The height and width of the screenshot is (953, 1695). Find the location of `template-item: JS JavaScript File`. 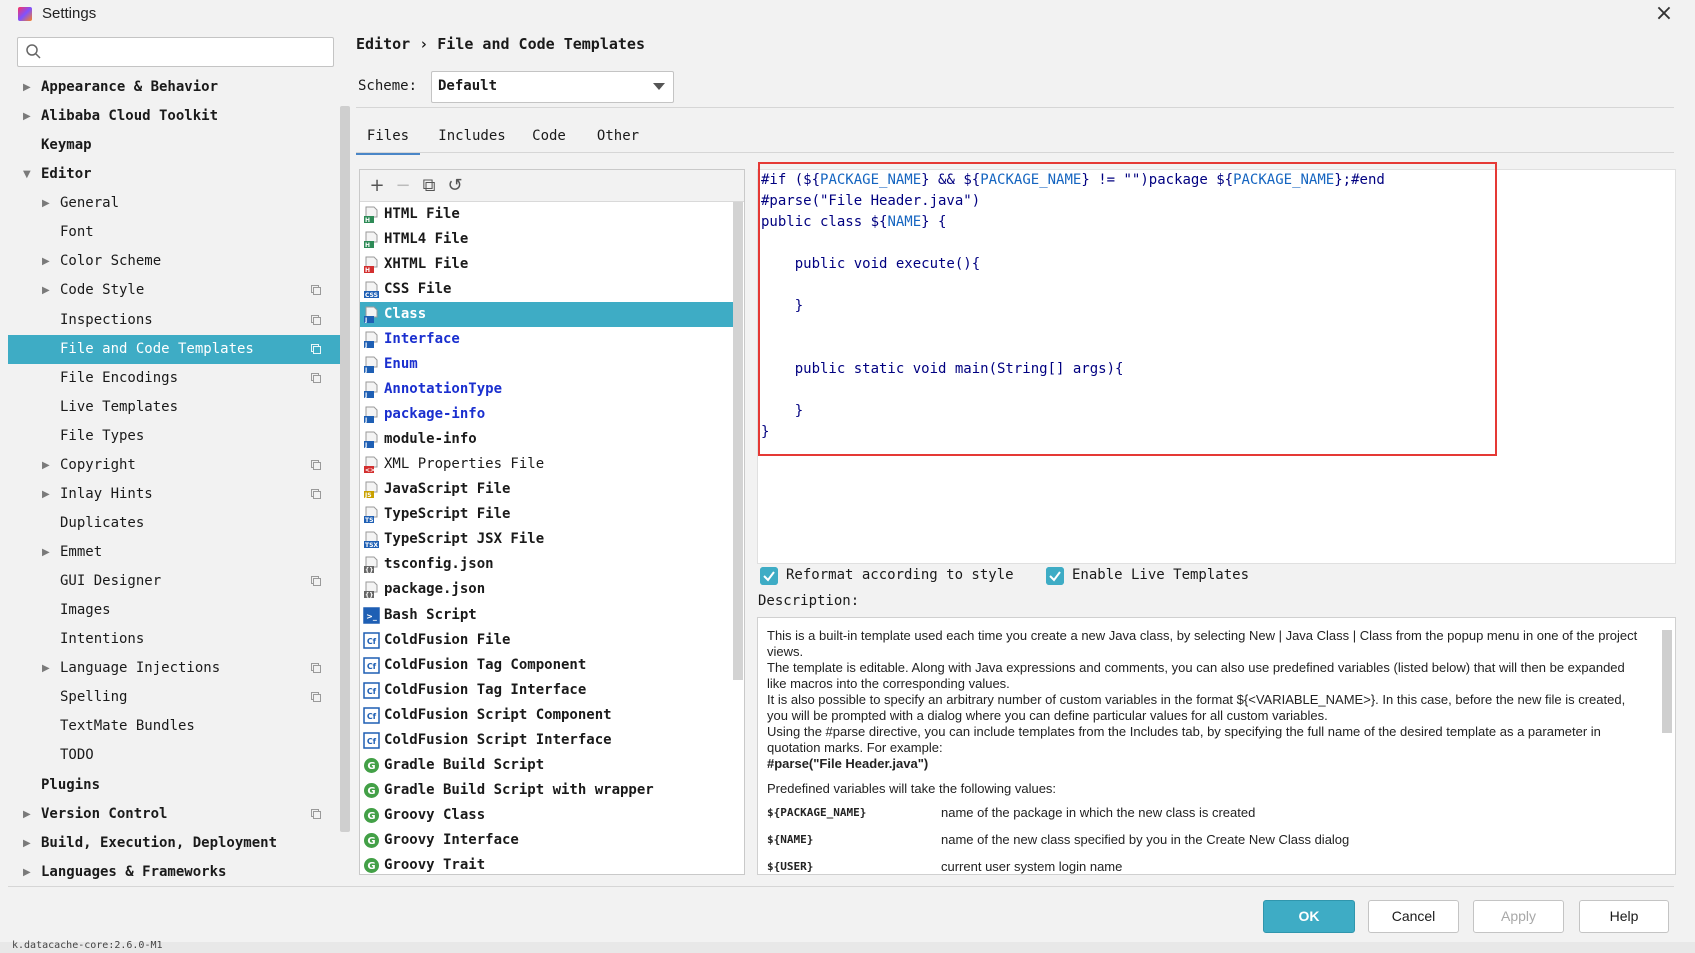

template-item: JS JavaScript File is located at coordinates (552, 489).